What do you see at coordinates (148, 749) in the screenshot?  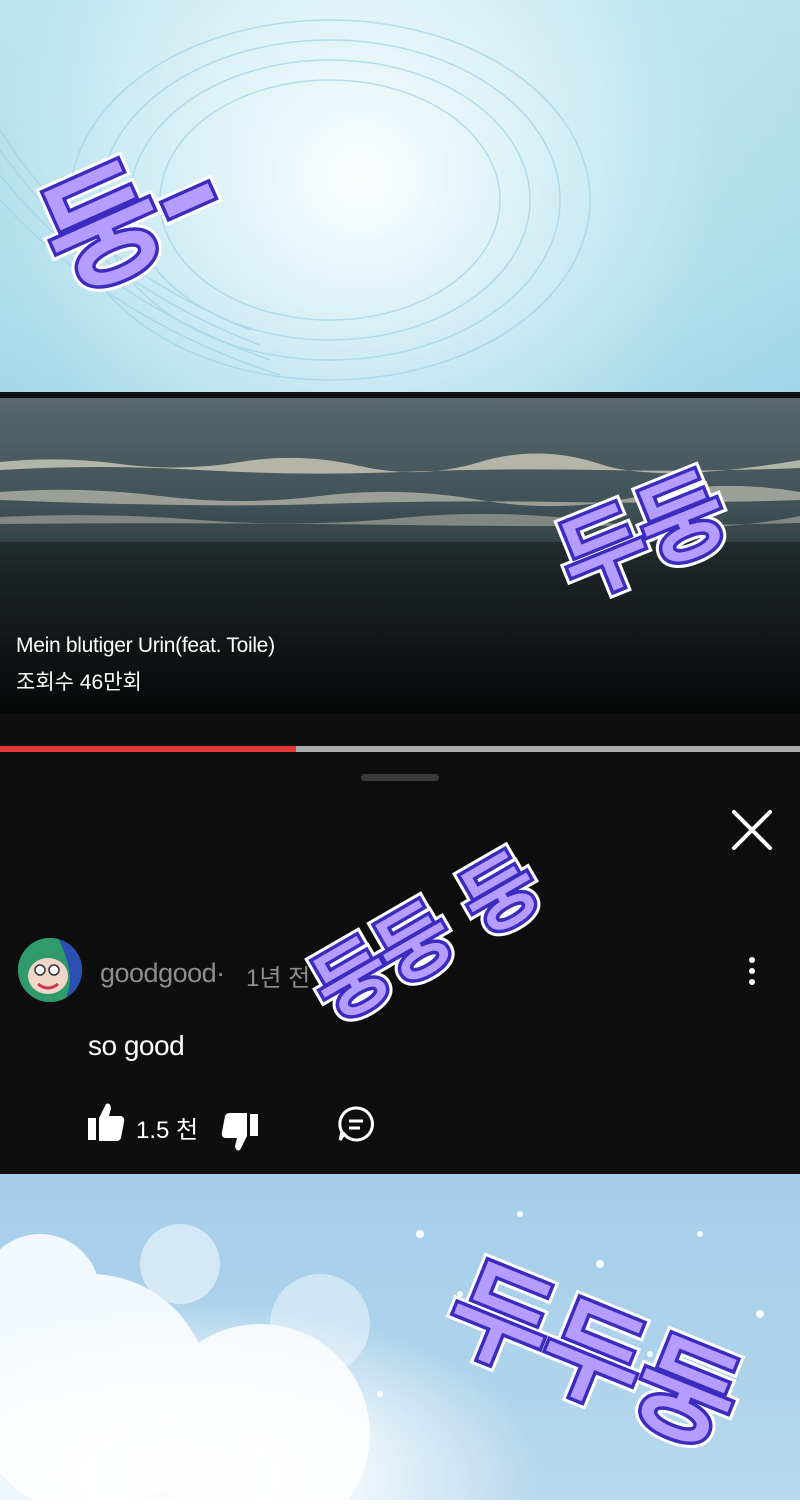 I see `progress-fill` at bounding box center [148, 749].